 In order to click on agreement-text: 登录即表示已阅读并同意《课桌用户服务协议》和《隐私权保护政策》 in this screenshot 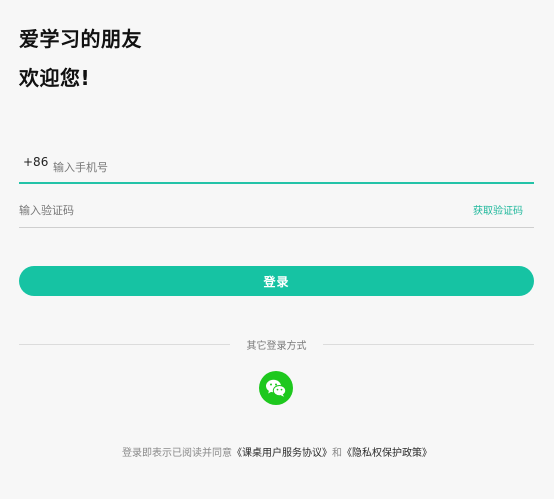, I will do `click(277, 451)`.